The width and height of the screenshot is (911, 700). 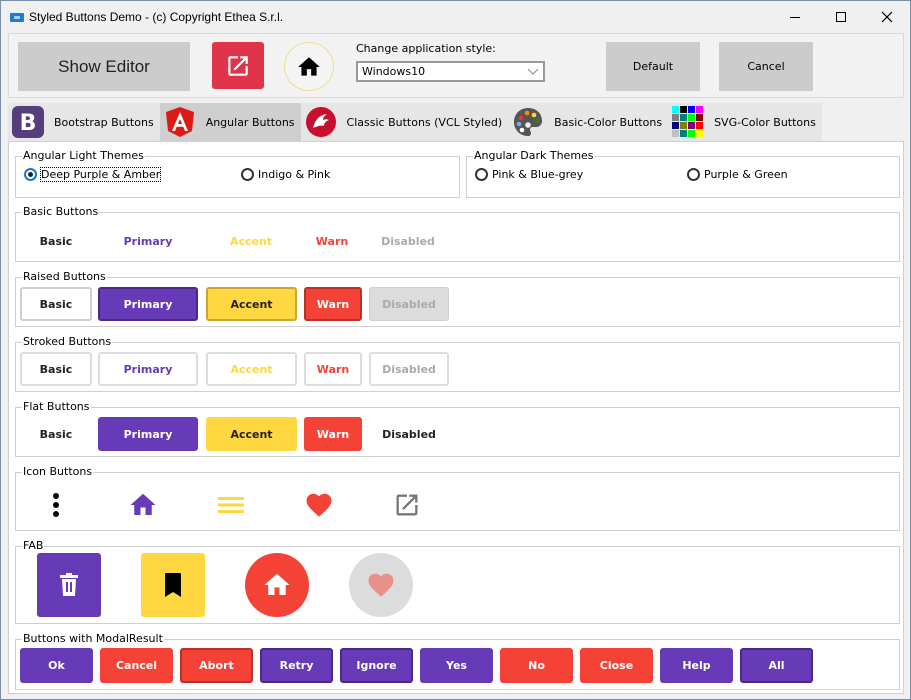 I want to click on radio-purple-green: Purple & Green, so click(x=737, y=174).